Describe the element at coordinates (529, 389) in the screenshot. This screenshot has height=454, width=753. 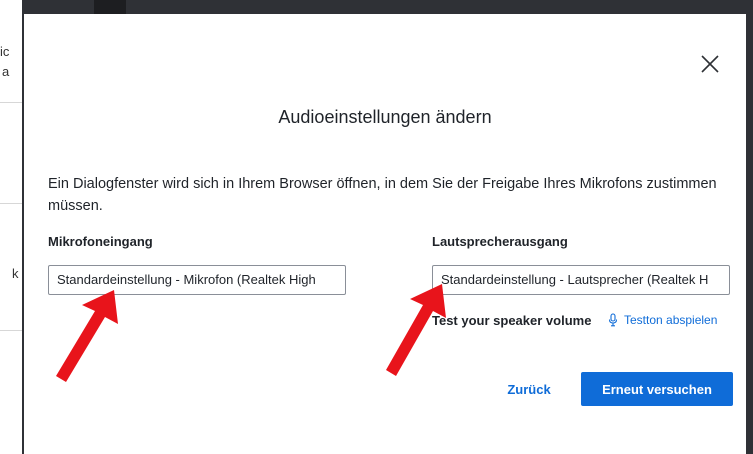
I see `back-button: Zurück` at that location.